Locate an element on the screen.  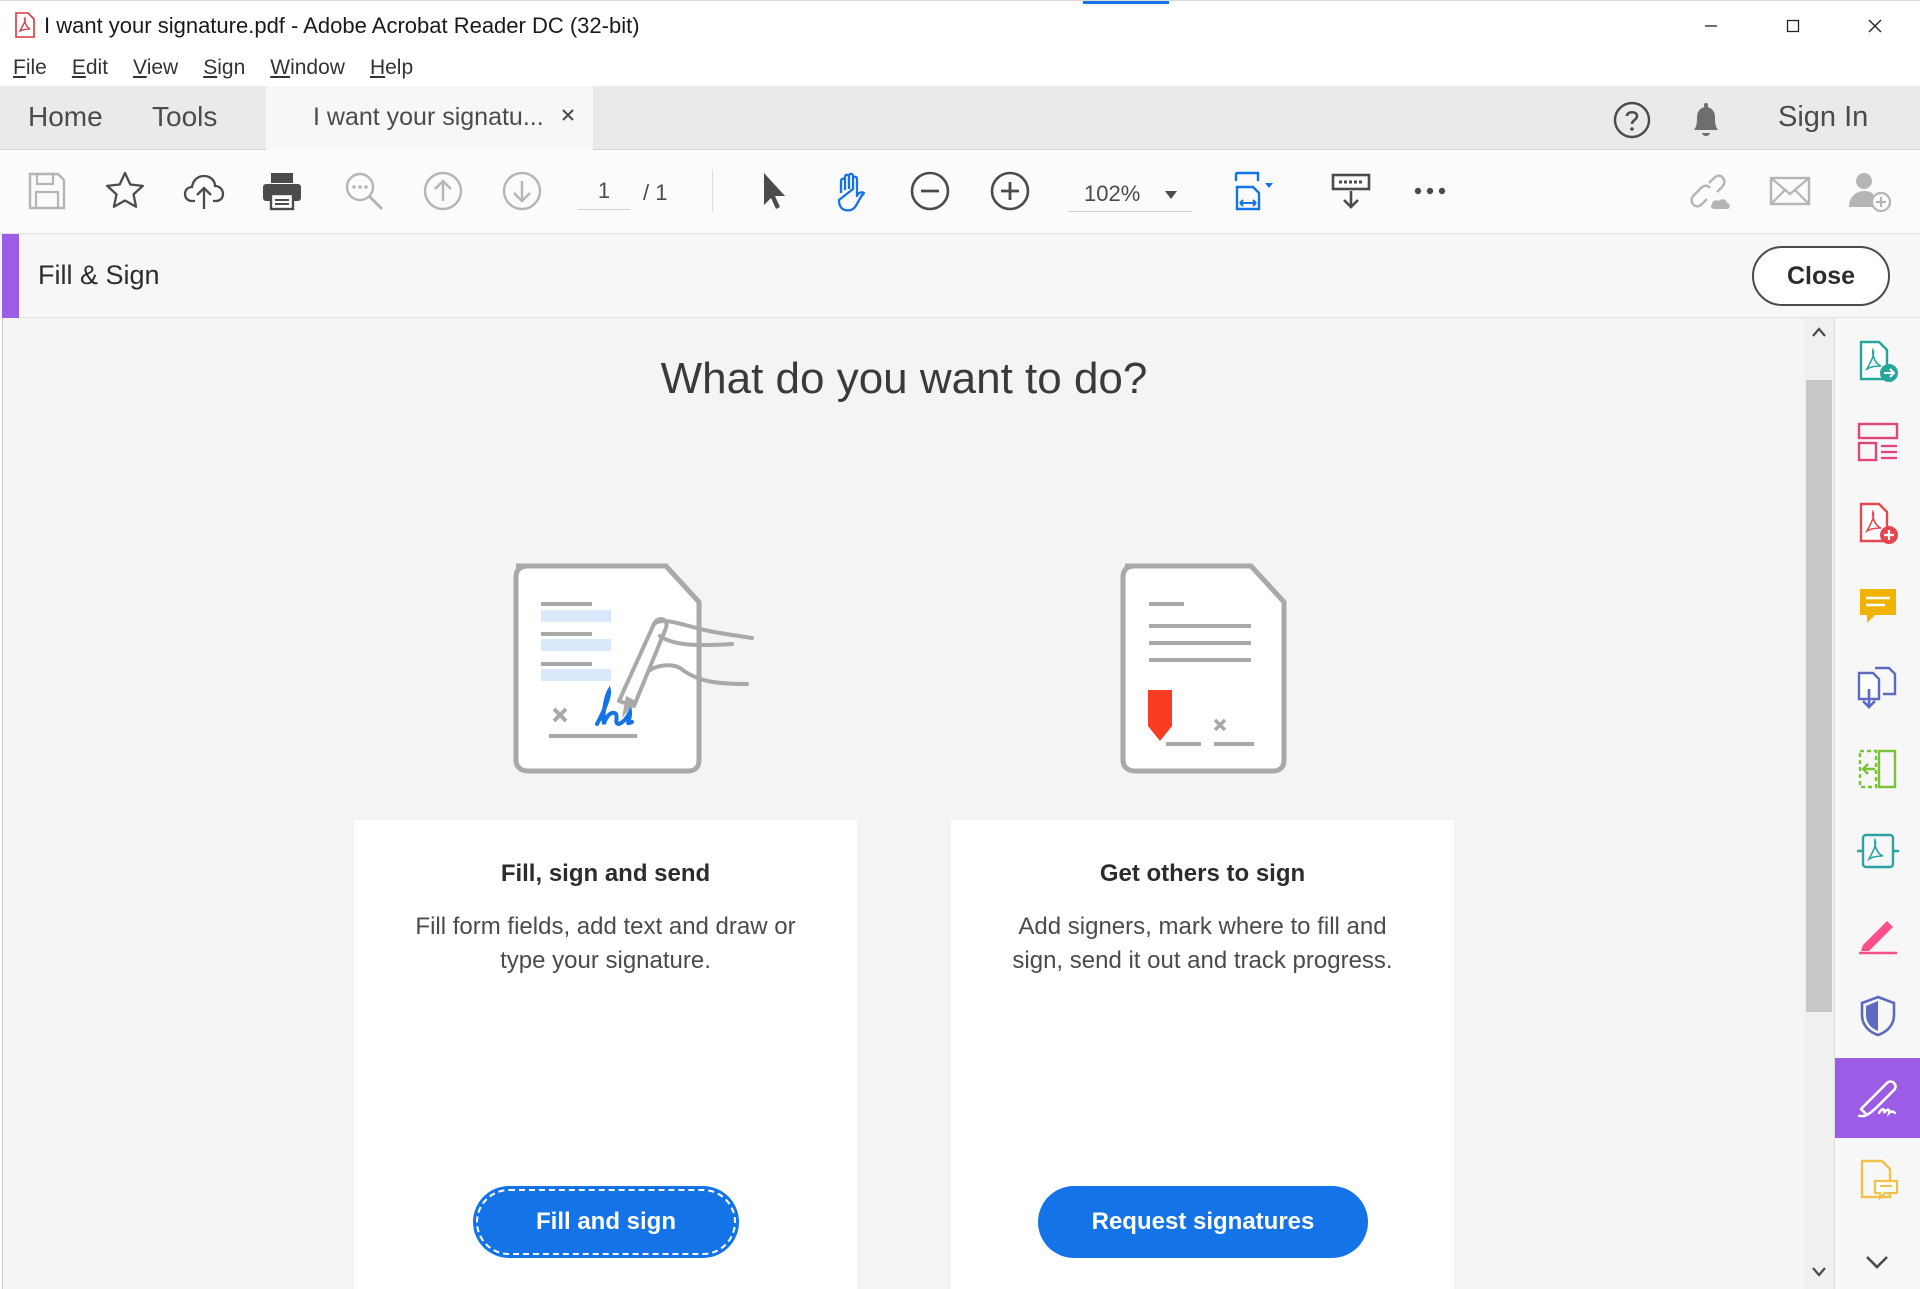
scrollbar-thumb is located at coordinates (1819, 696).